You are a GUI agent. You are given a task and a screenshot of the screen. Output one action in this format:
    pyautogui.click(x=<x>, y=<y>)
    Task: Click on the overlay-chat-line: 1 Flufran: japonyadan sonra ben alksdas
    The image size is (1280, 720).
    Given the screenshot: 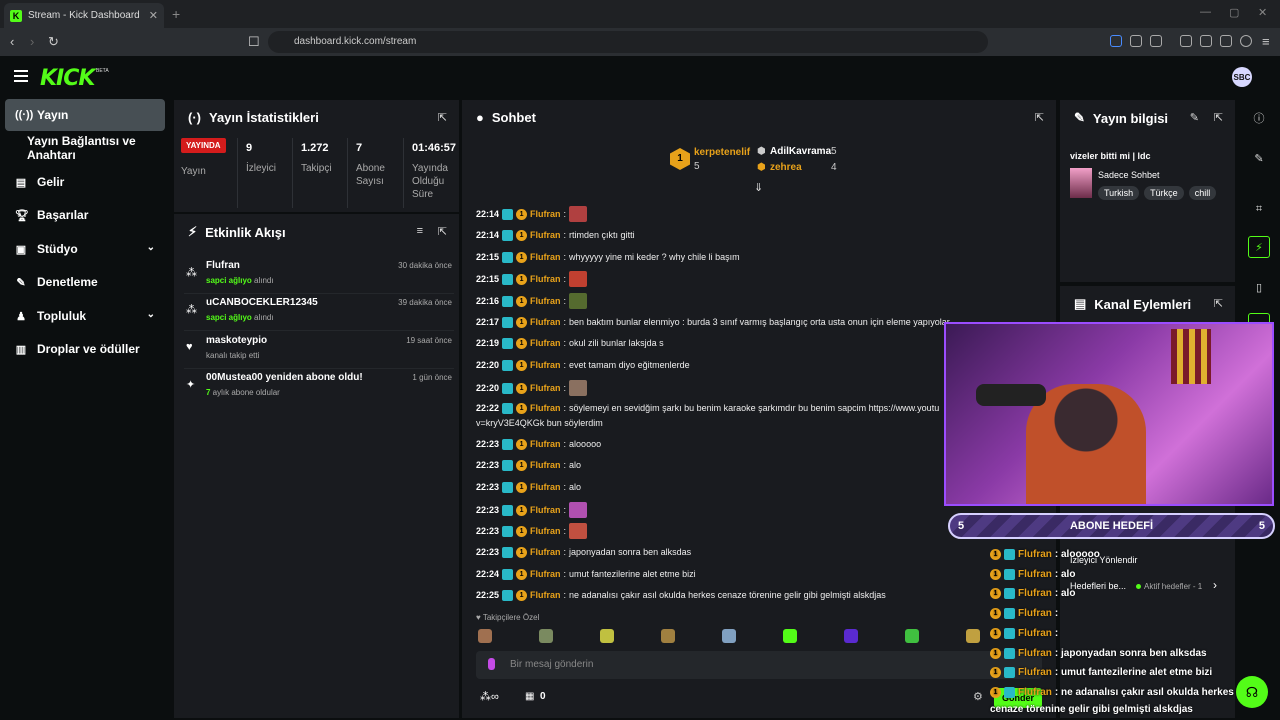 What is the action you would take?
    pyautogui.click(x=1098, y=653)
    